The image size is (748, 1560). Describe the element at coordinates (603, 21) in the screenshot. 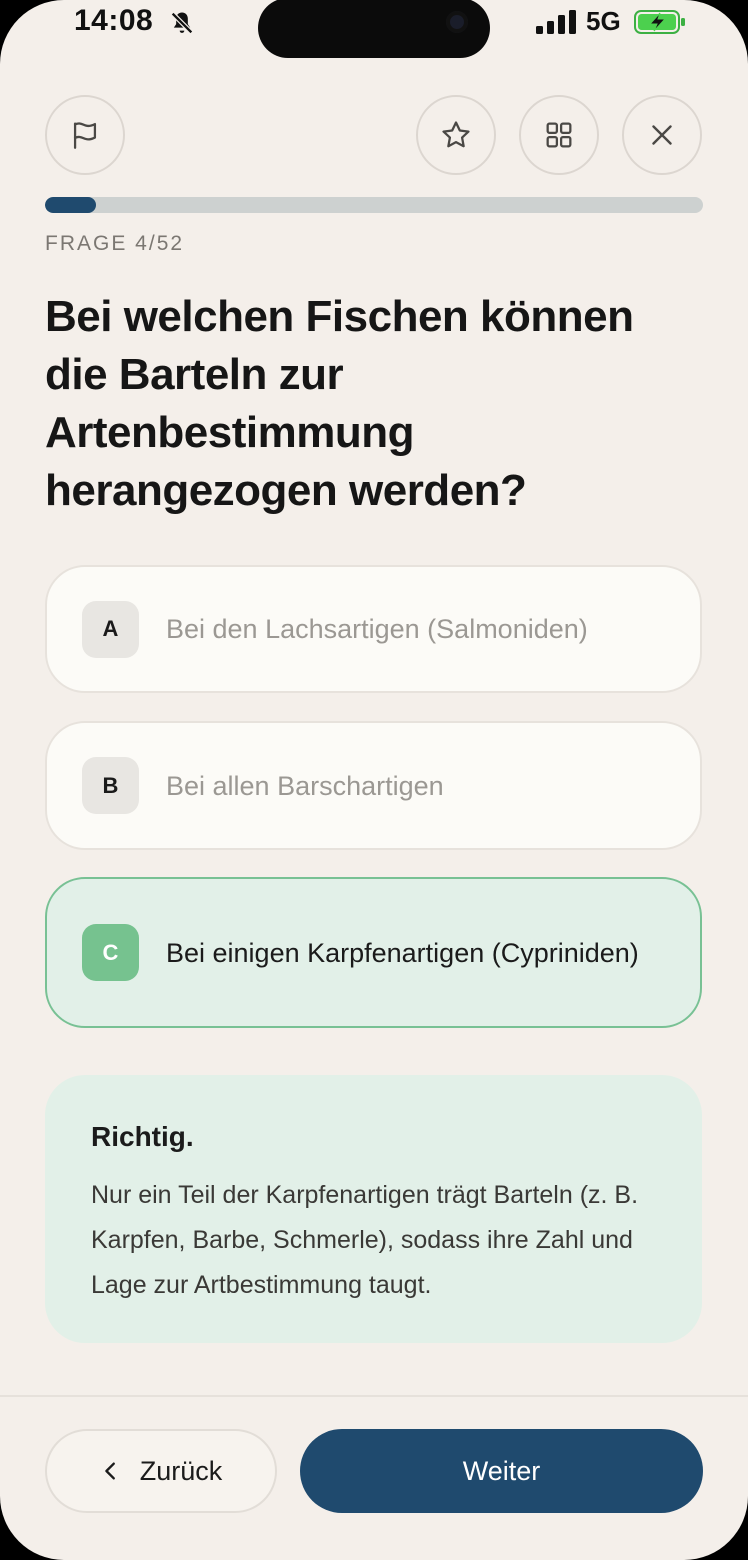

I see `network-label: 5G` at that location.